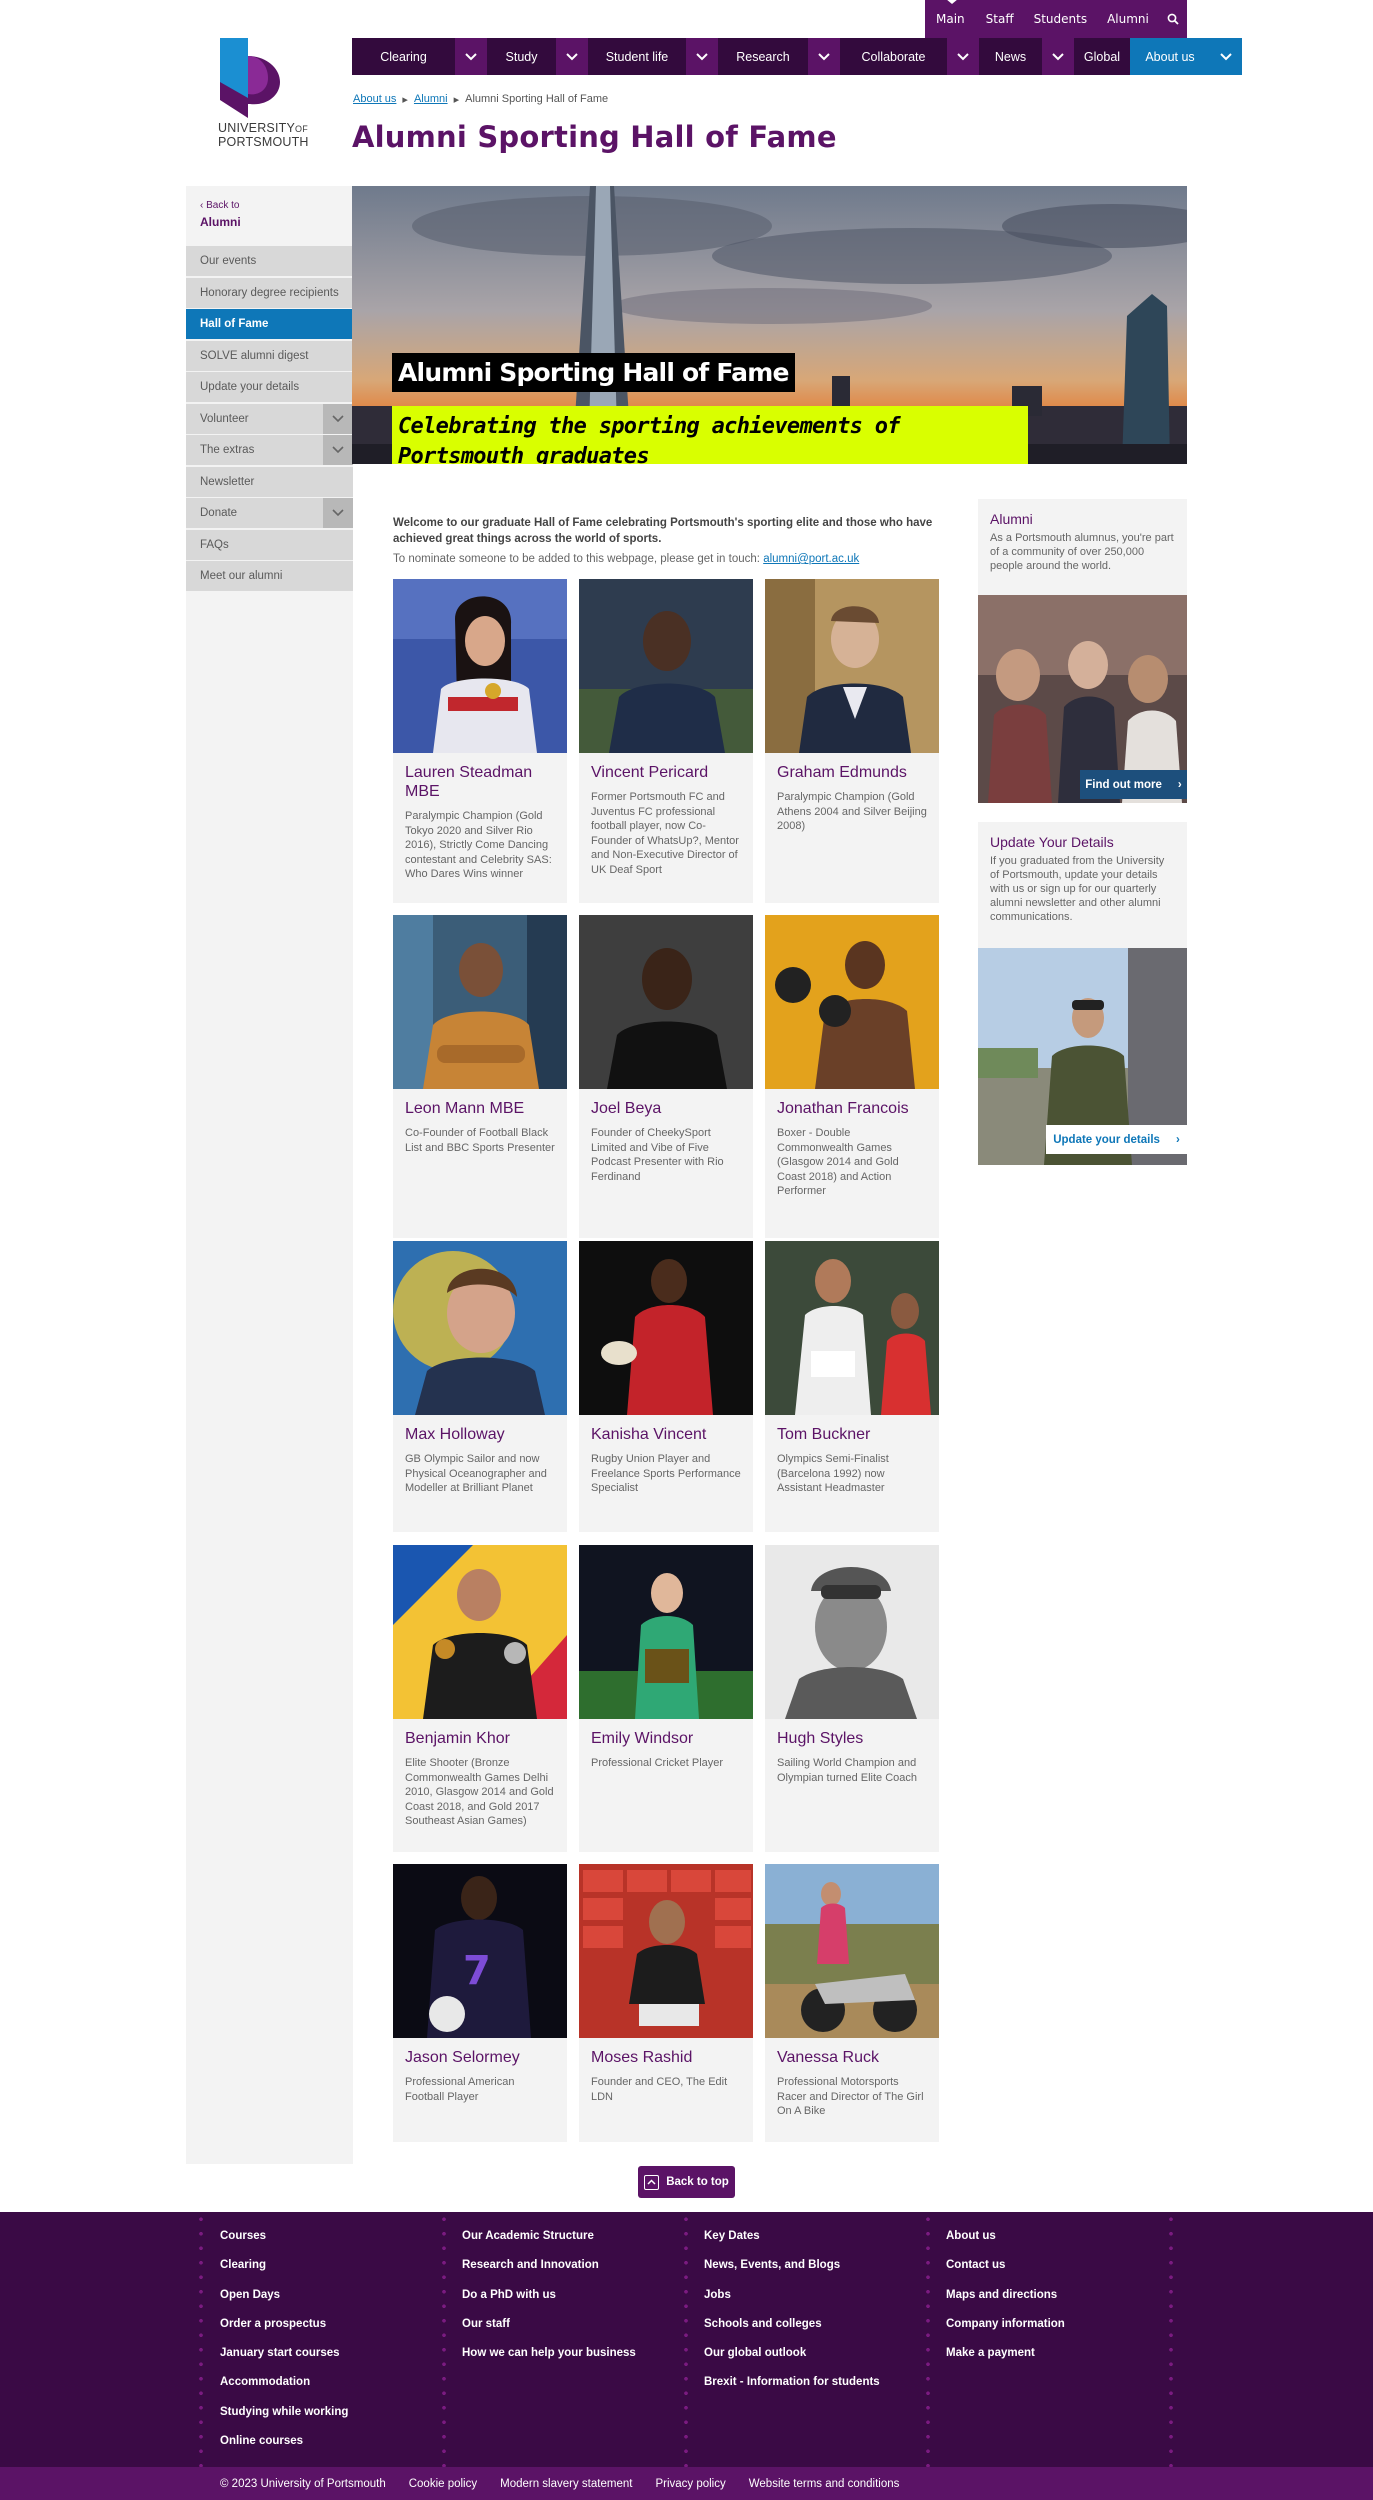 Image resolution: width=1373 pixels, height=2500 pixels. Describe the element at coordinates (269, 324) in the screenshot. I see `sidebar-item-hall-of-fame: Hall of Fame` at that location.